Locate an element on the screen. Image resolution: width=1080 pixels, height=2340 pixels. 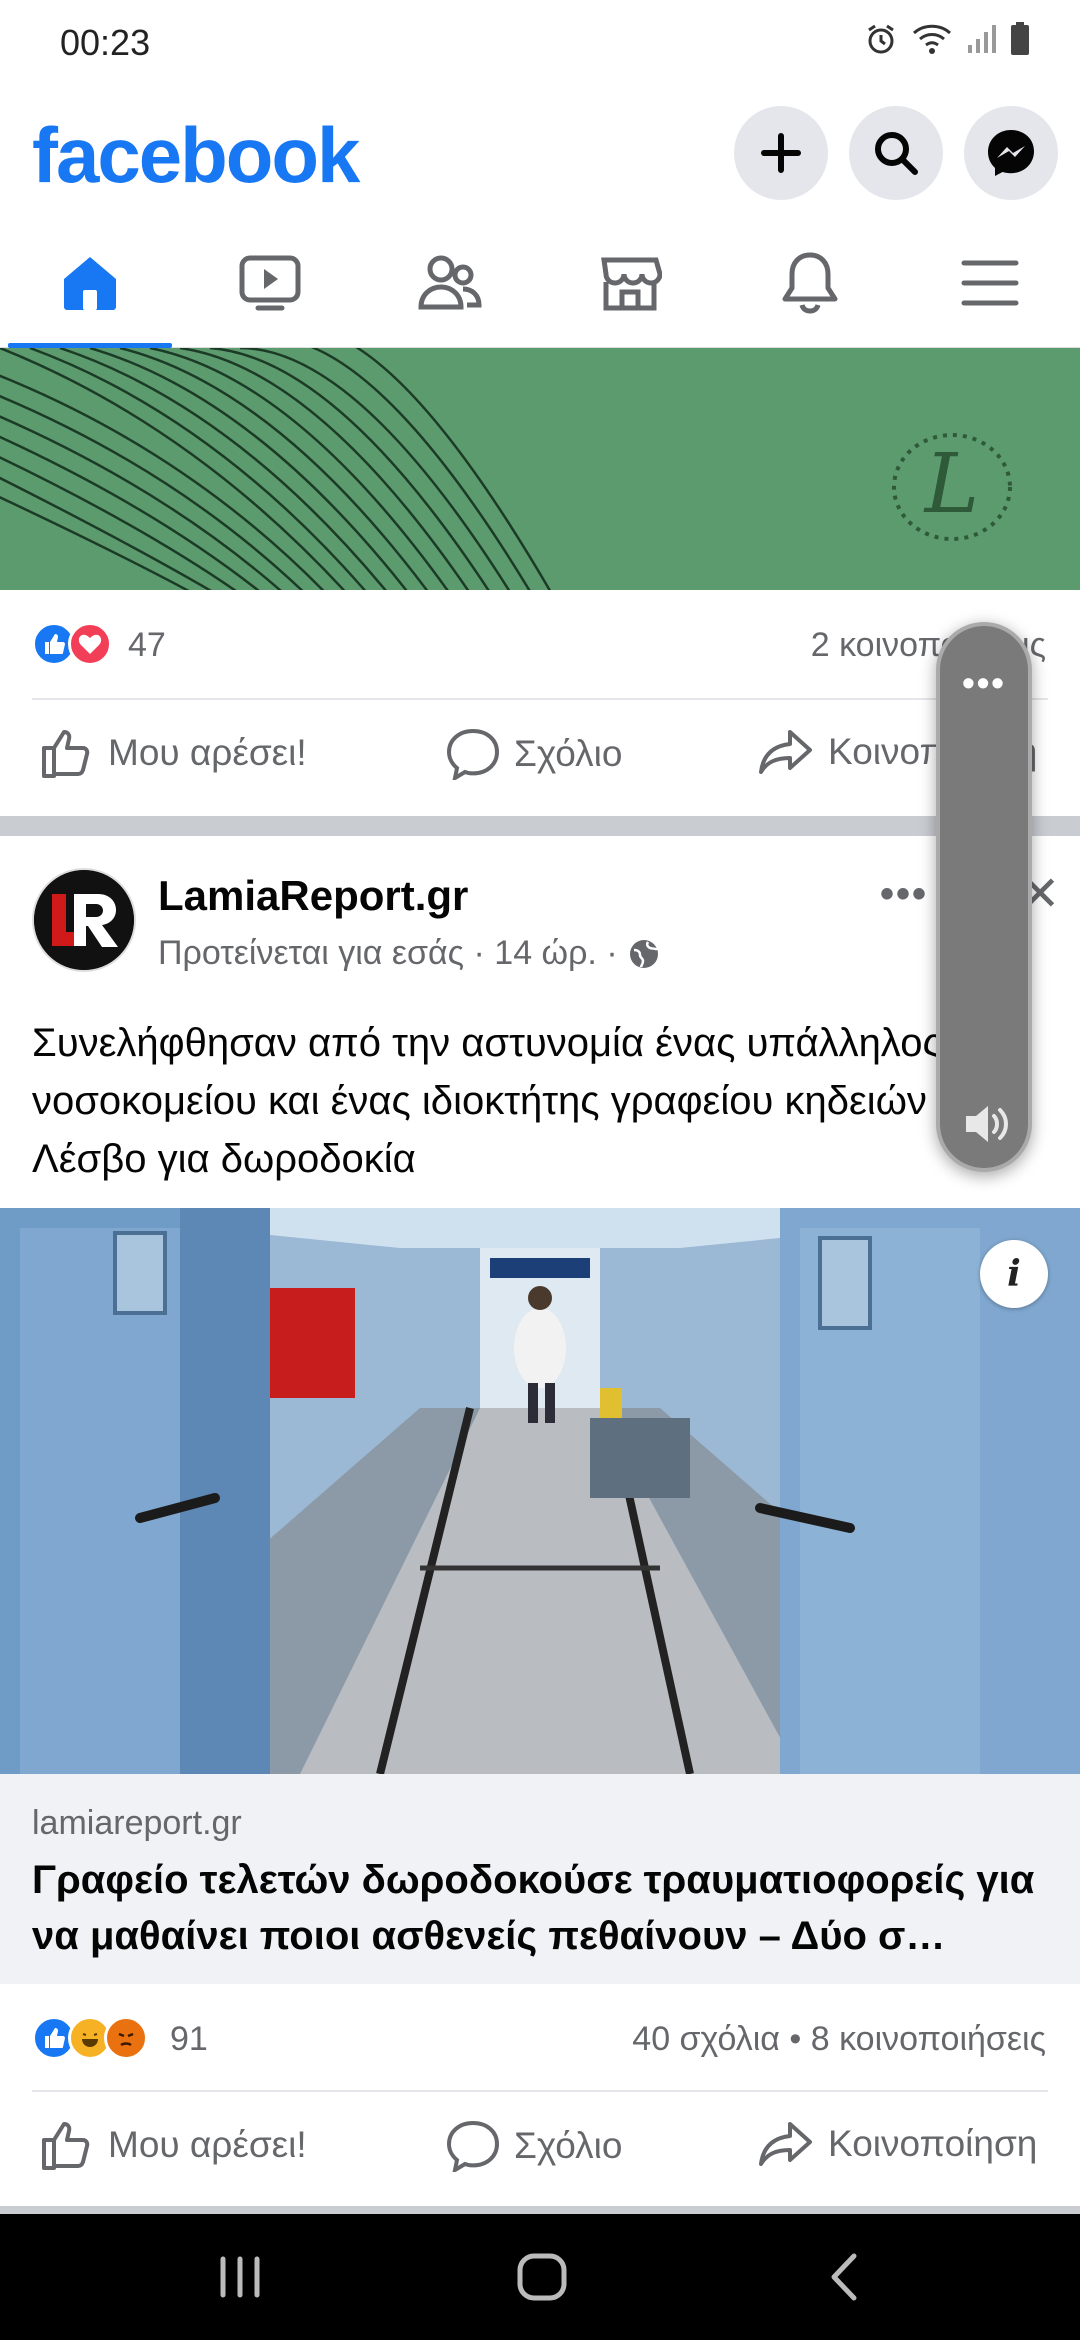
page-name: LamiaReport.gr is located at coordinates (313, 896).